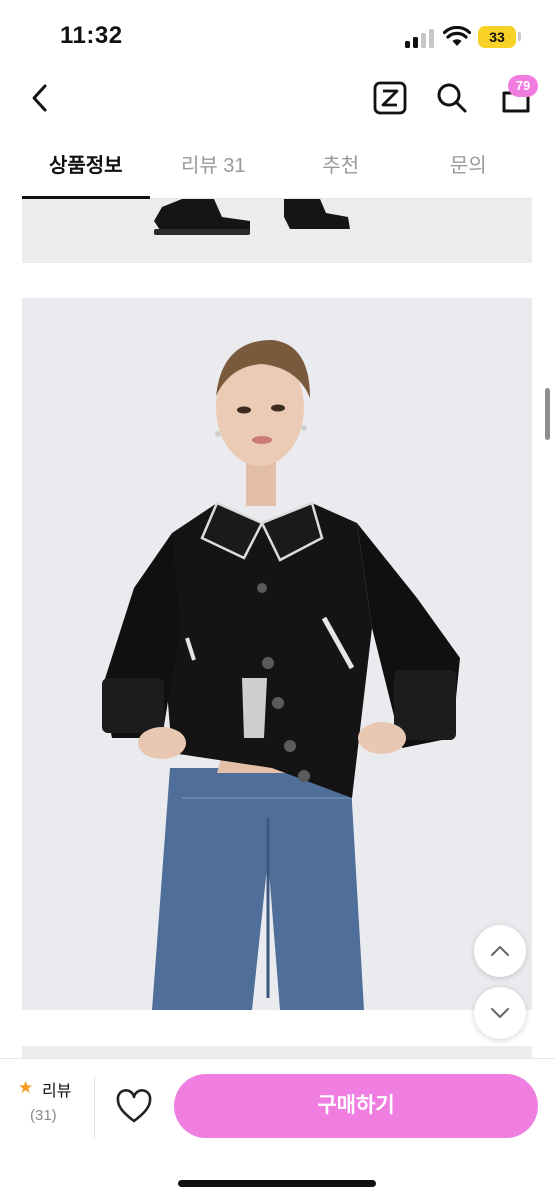 This screenshot has width=555, height=1201. What do you see at coordinates (497, 37) in the screenshot?
I see `battery-indicator: 33` at bounding box center [497, 37].